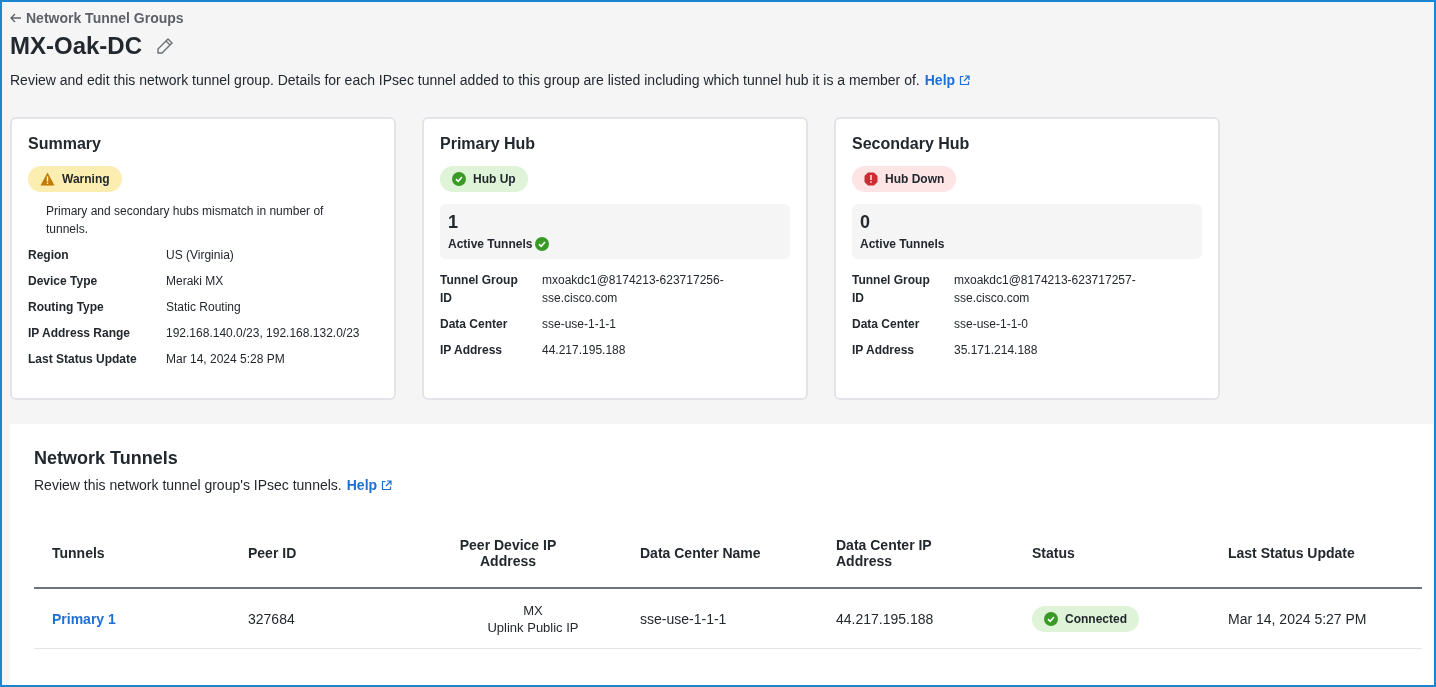 This screenshot has height=687, width=1436. I want to click on tunnel-count: 1, so click(453, 222).